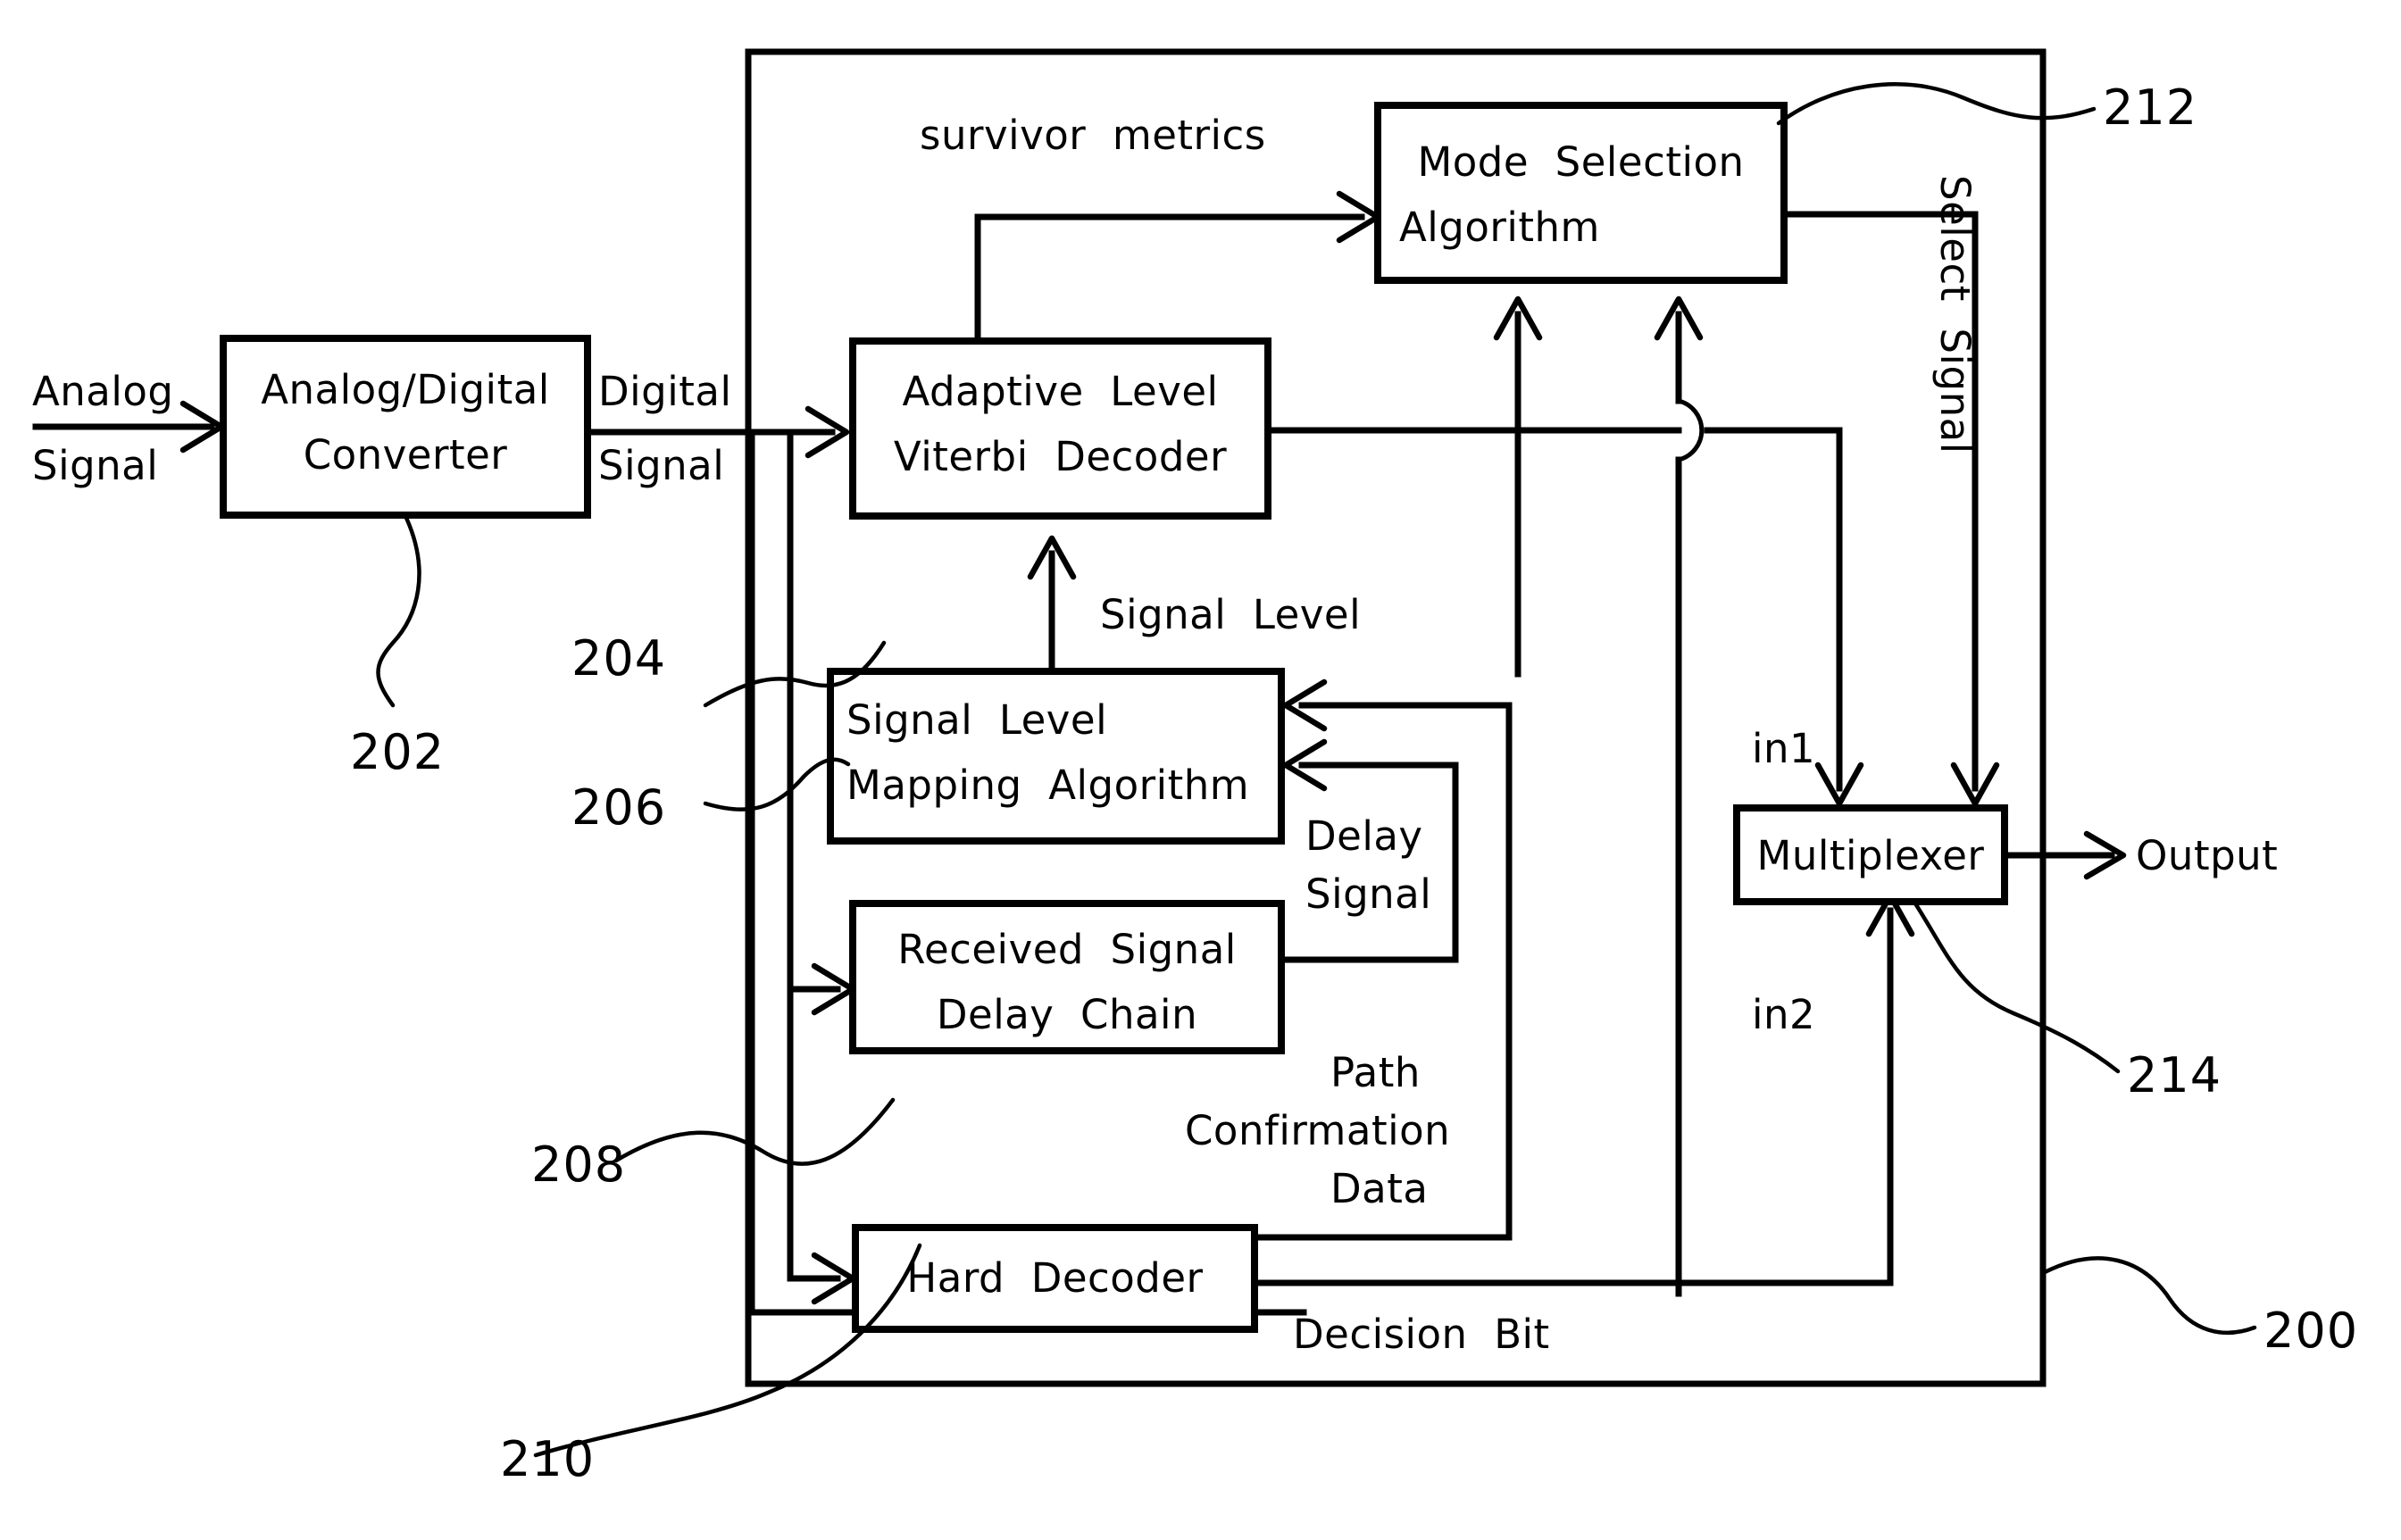  Describe the element at coordinates (95, 465) in the screenshot. I see `analog-signal-label-line2: Signal` at that location.